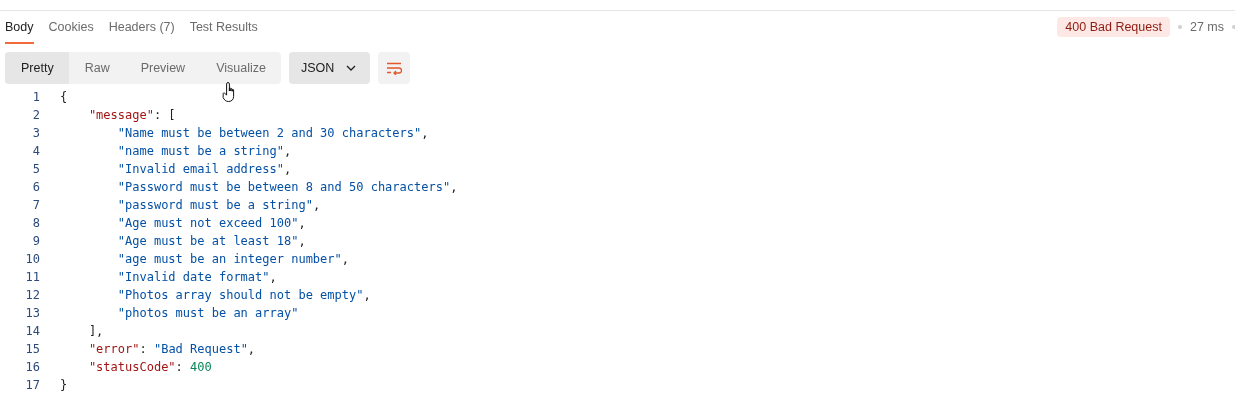 This screenshot has width=1235, height=403. I want to click on line-number: 8, so click(36, 223).